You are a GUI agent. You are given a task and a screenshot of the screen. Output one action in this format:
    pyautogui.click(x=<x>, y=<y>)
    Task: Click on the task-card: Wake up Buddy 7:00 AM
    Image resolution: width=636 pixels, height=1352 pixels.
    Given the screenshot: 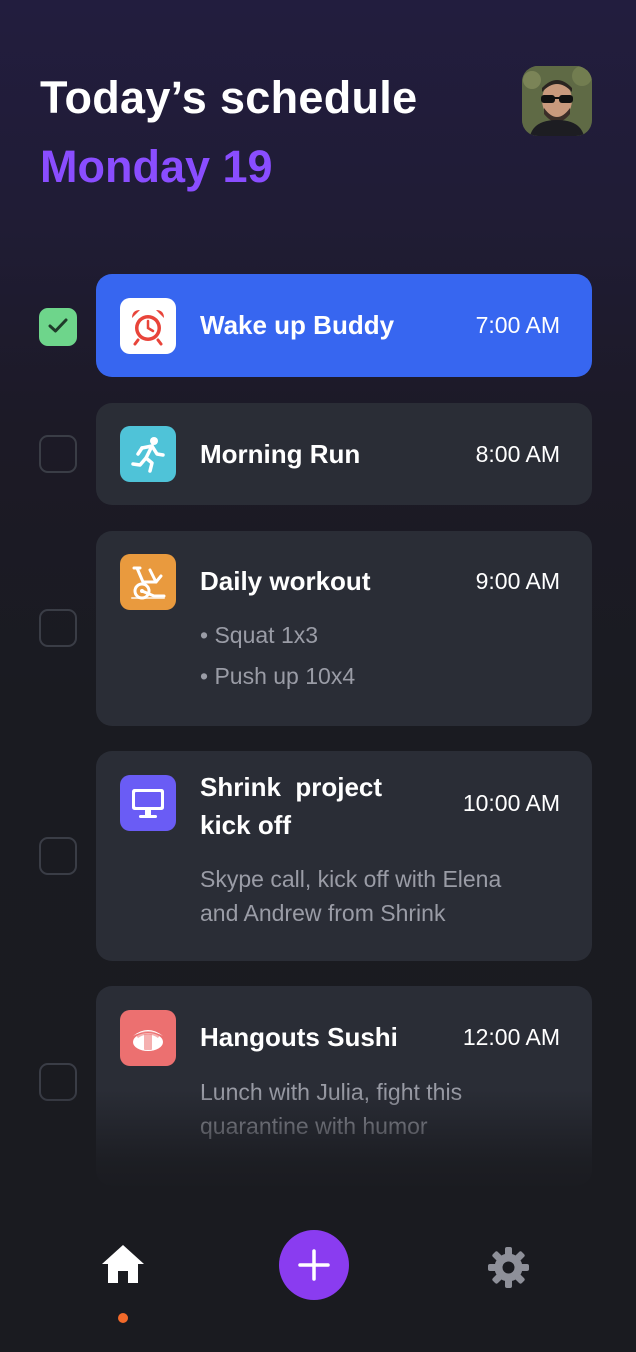 What is the action you would take?
    pyautogui.click(x=344, y=325)
    